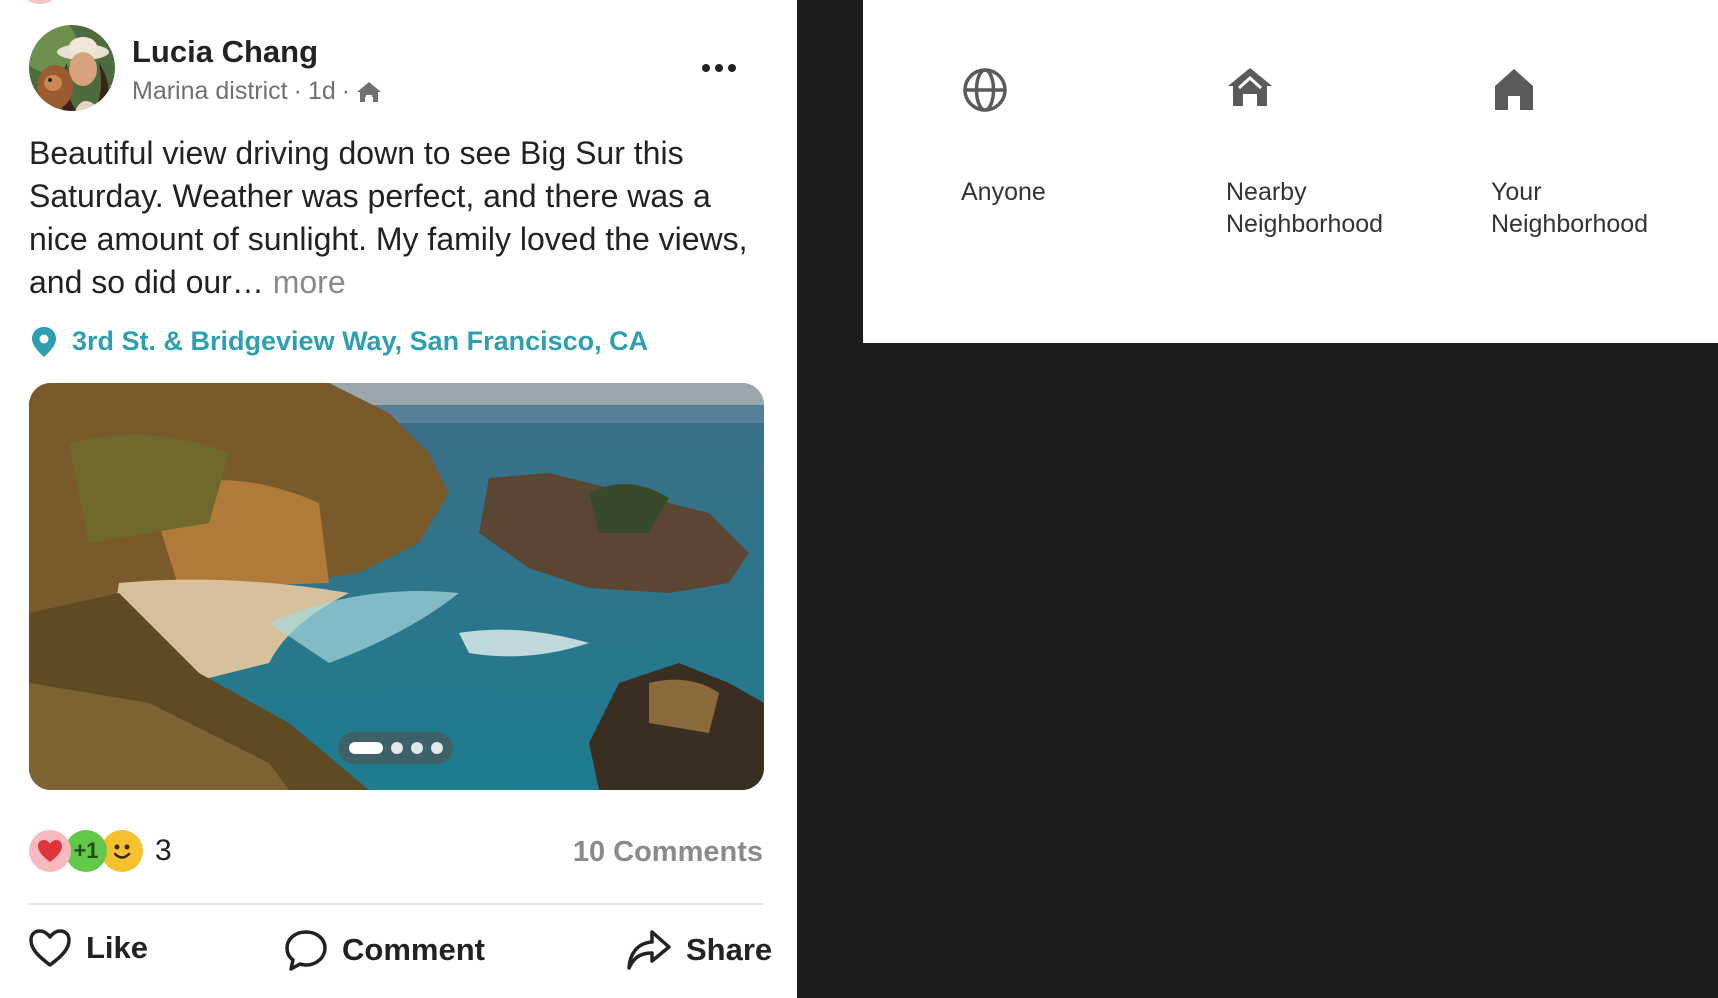  What do you see at coordinates (729, 949) in the screenshot?
I see `share-label: Share` at bounding box center [729, 949].